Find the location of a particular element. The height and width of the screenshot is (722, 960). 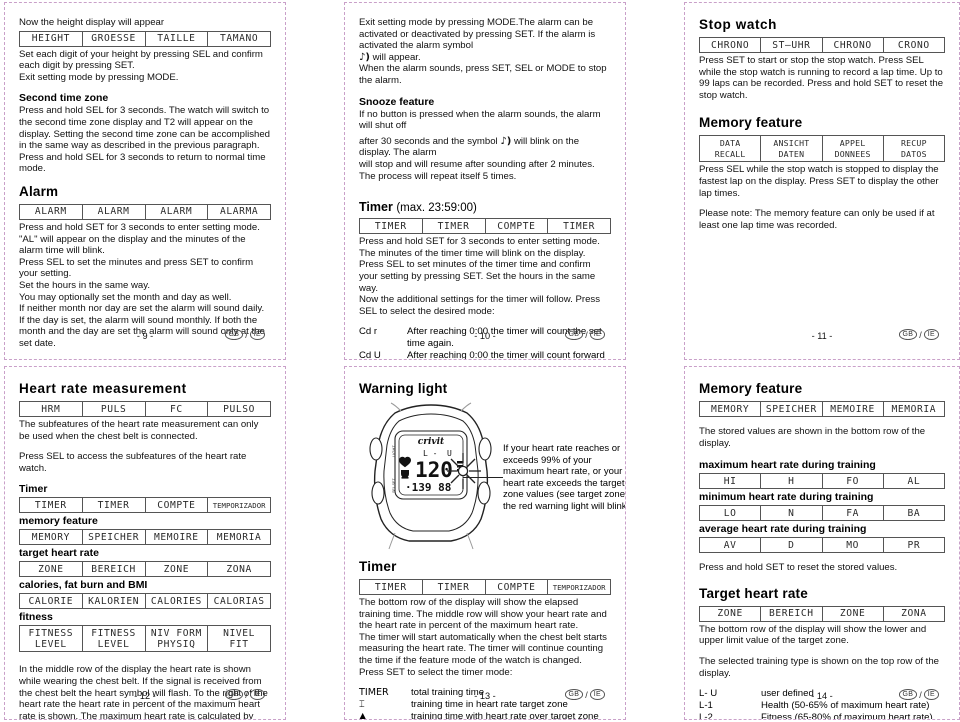

max-hr-label: maximum heart rate during training is located at coordinates (787, 465).